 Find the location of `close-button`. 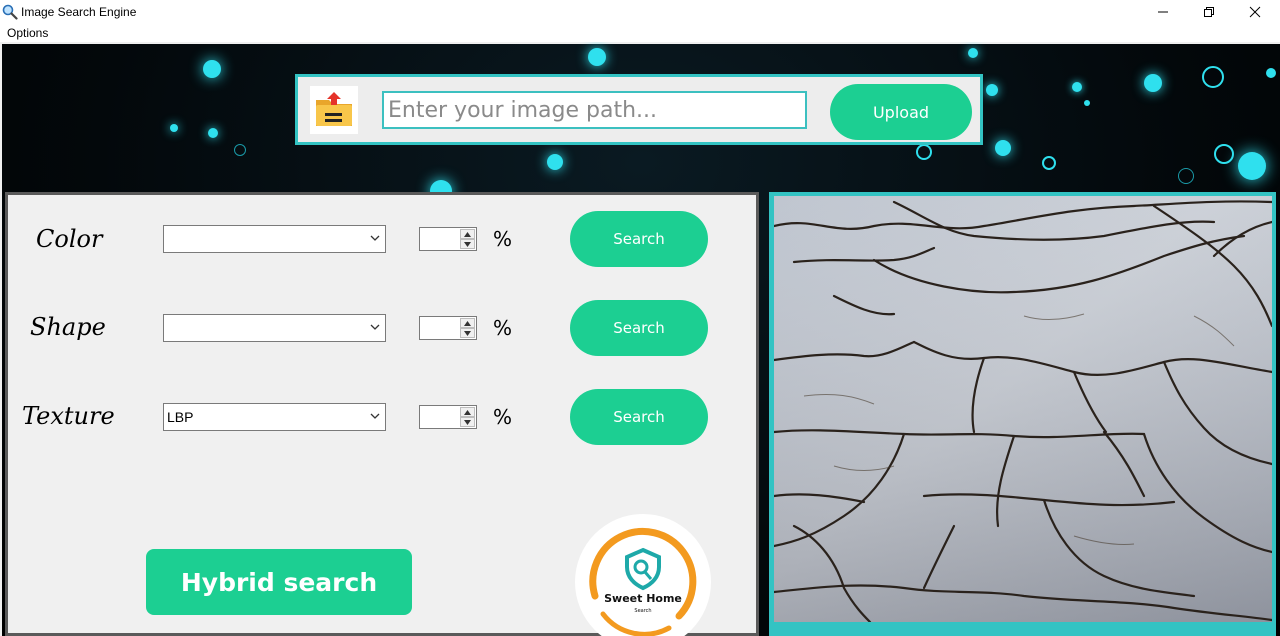

close-button is located at coordinates (1255, 12).